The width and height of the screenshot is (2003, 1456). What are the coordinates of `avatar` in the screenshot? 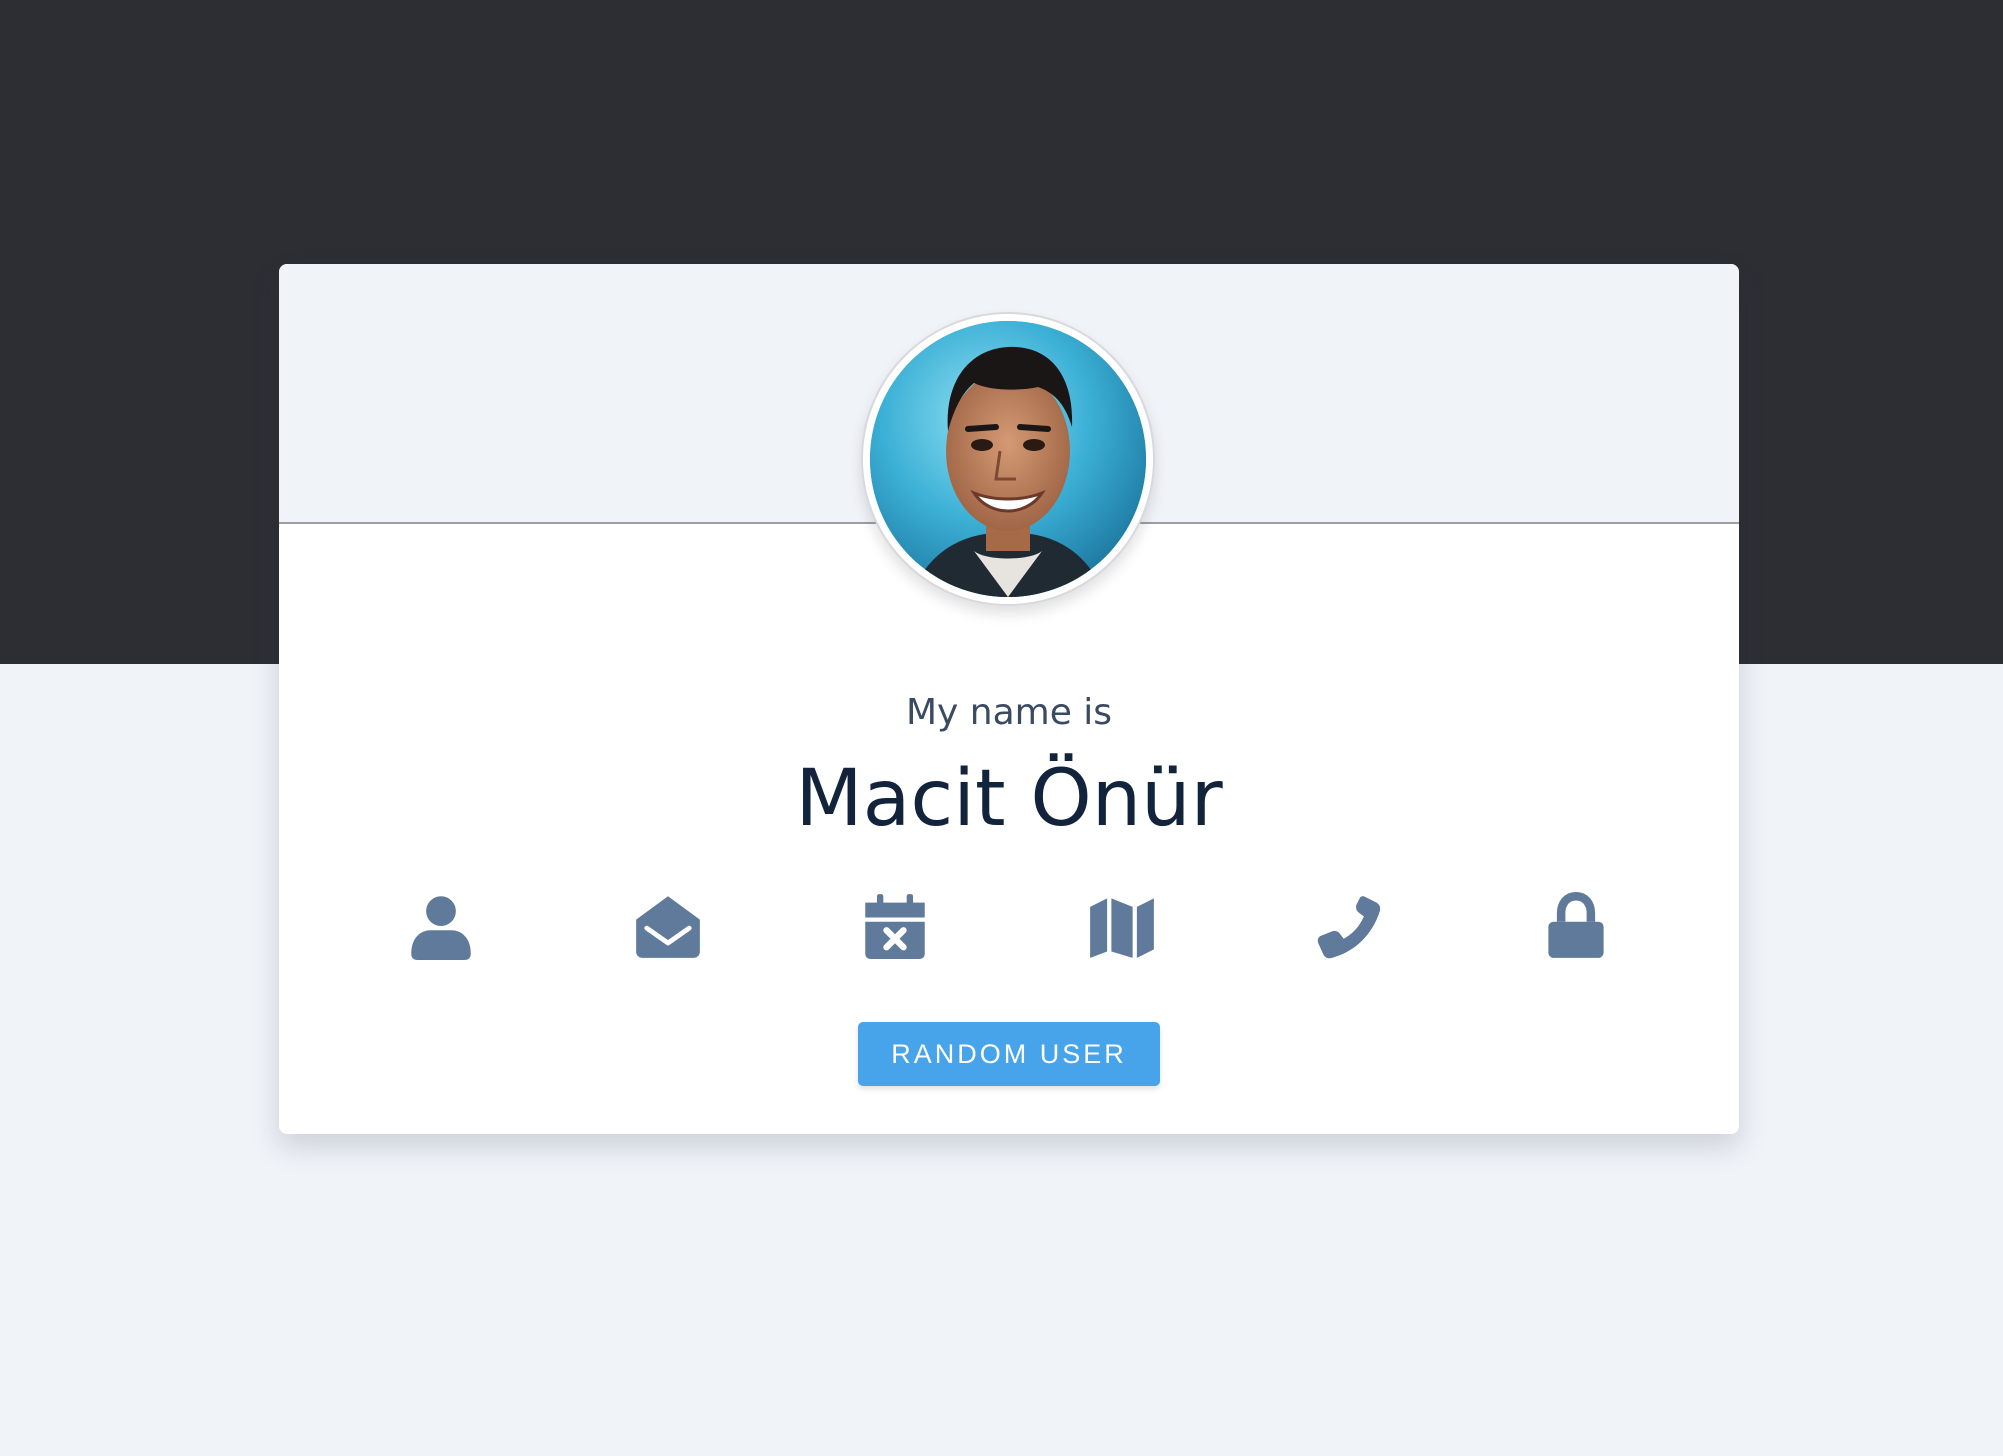 It's located at (1008, 459).